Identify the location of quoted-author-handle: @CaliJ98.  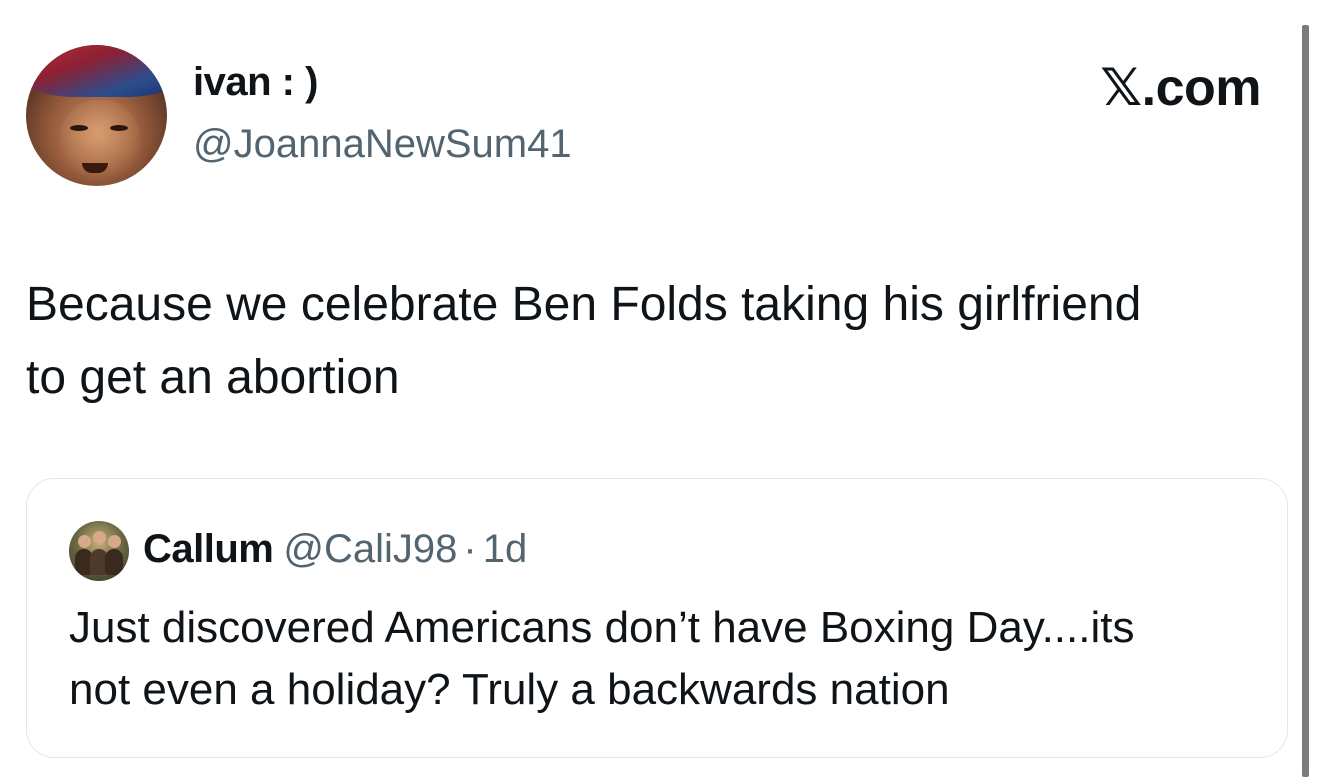
(370, 549).